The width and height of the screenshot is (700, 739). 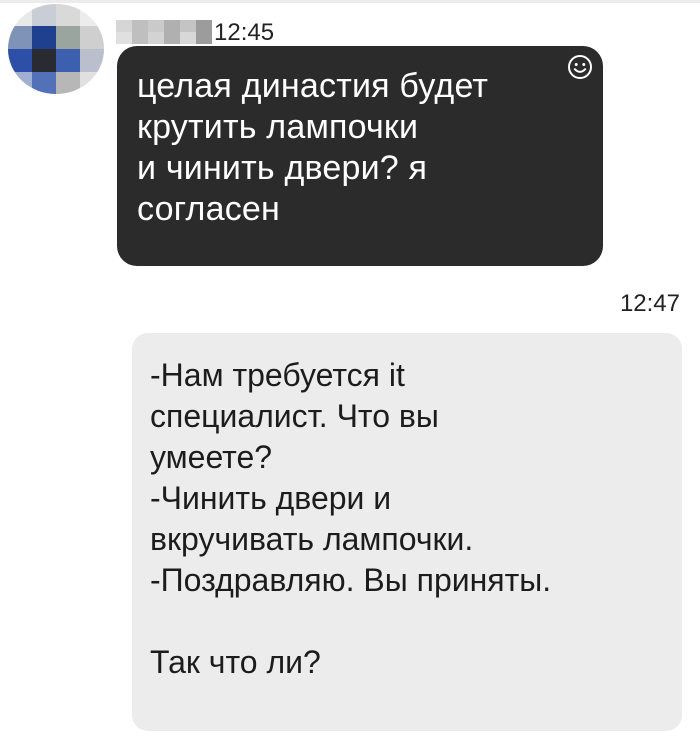 What do you see at coordinates (244, 32) in the screenshot?
I see `incoming-timestamp: 12:45` at bounding box center [244, 32].